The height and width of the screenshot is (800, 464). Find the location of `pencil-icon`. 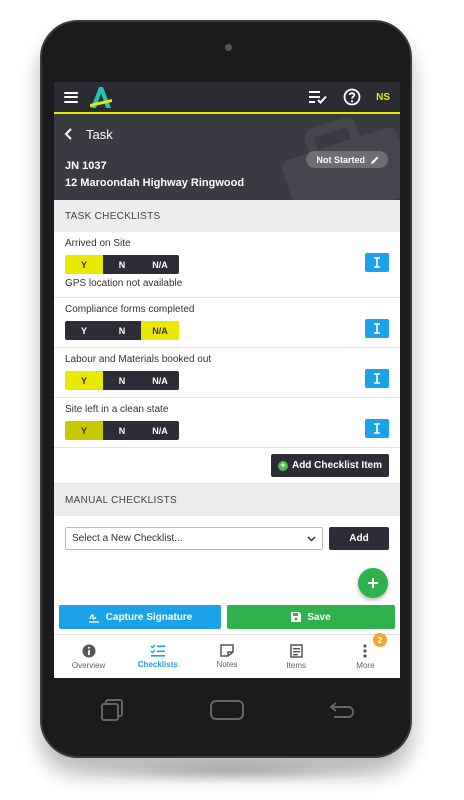

pencil-icon is located at coordinates (375, 160).